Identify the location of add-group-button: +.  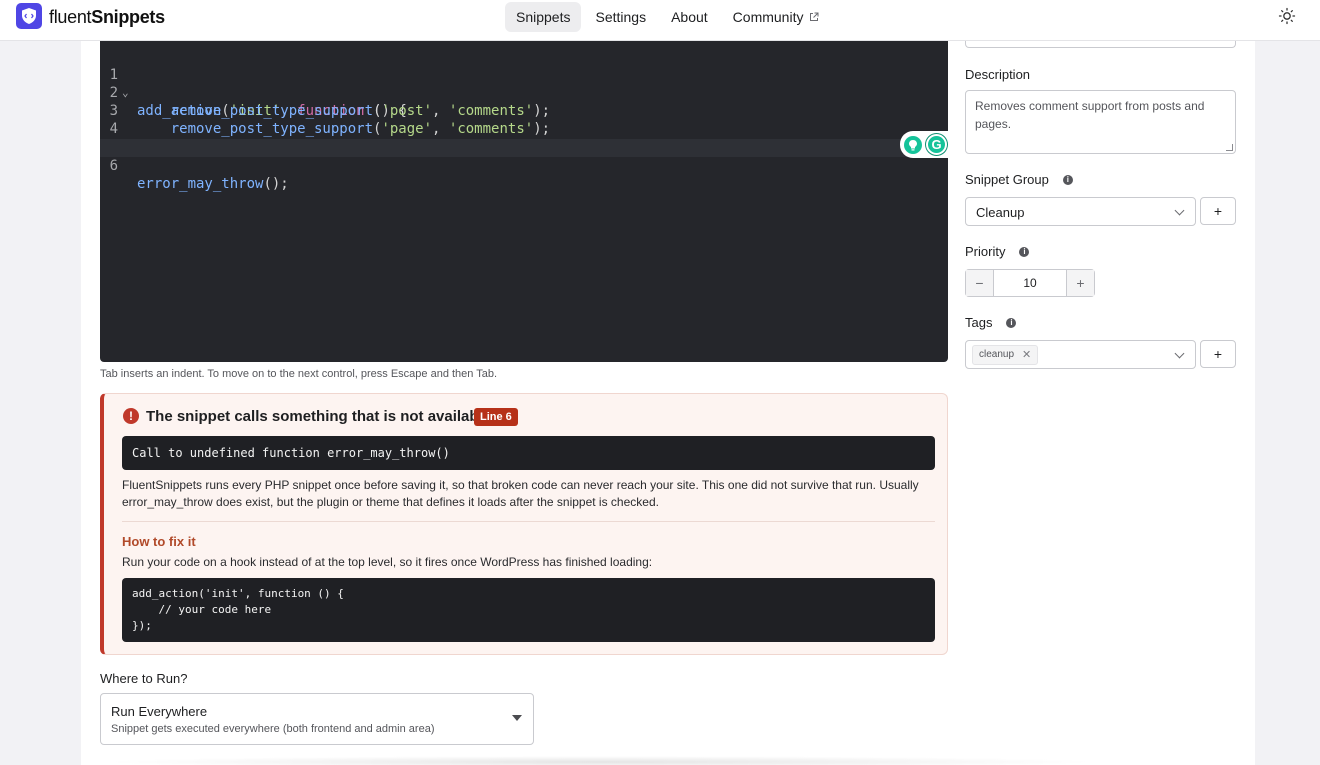
(1218, 211).